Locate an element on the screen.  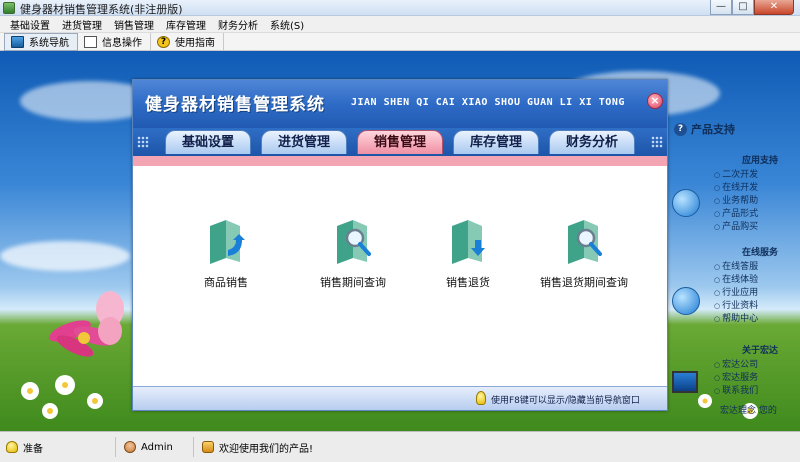
menu-bar: 基础设置 进货管理 销售管理 库存管理 财务分析 系统(S) is located at coordinates (400, 24).